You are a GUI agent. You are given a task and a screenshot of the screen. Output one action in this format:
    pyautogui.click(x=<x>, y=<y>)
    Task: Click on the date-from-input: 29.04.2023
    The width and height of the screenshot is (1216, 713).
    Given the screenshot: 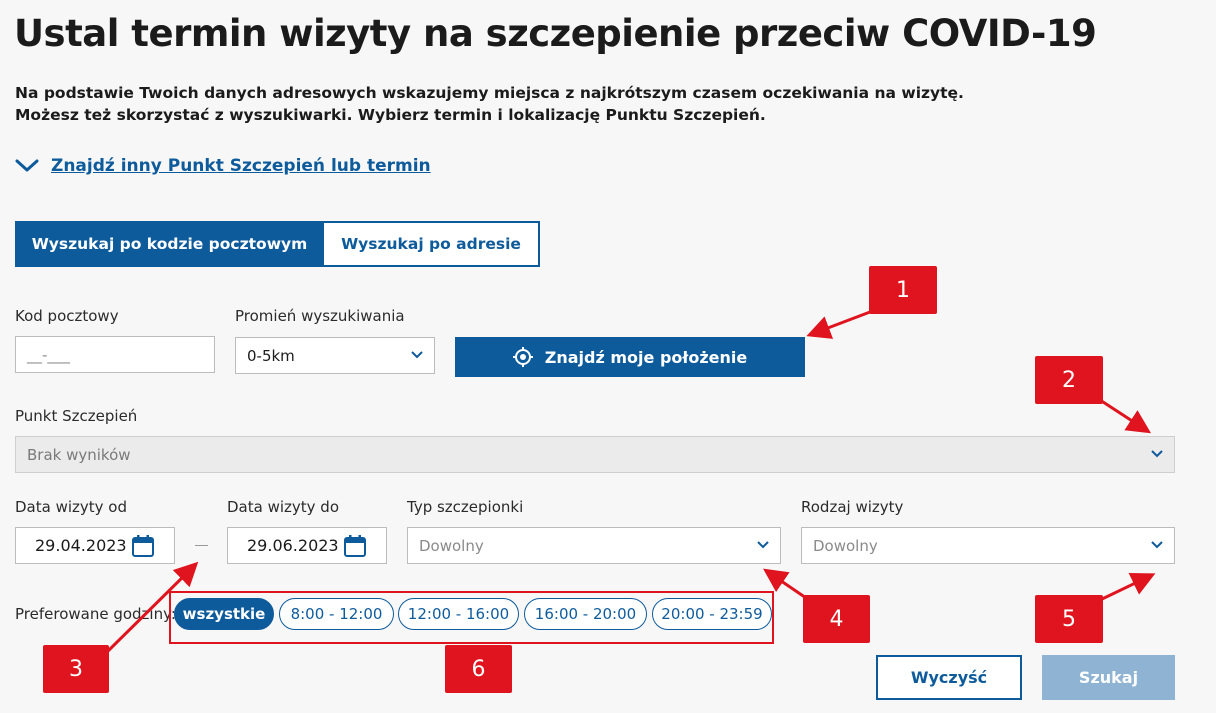 What is the action you would take?
    pyautogui.click(x=95, y=545)
    